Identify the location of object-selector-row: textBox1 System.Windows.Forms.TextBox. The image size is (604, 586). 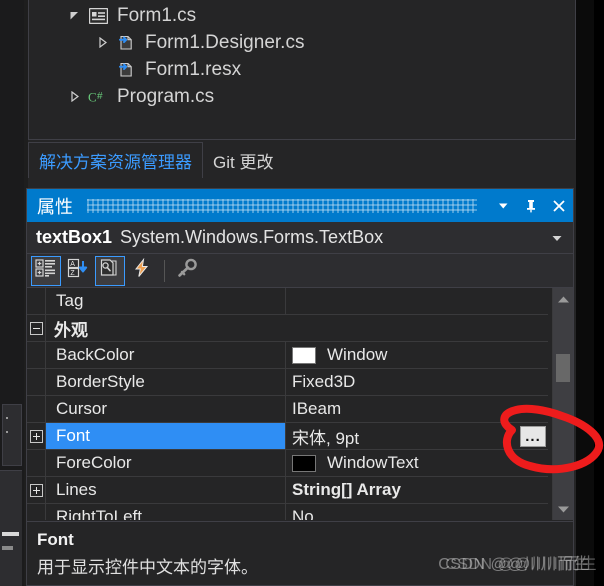
(300, 238).